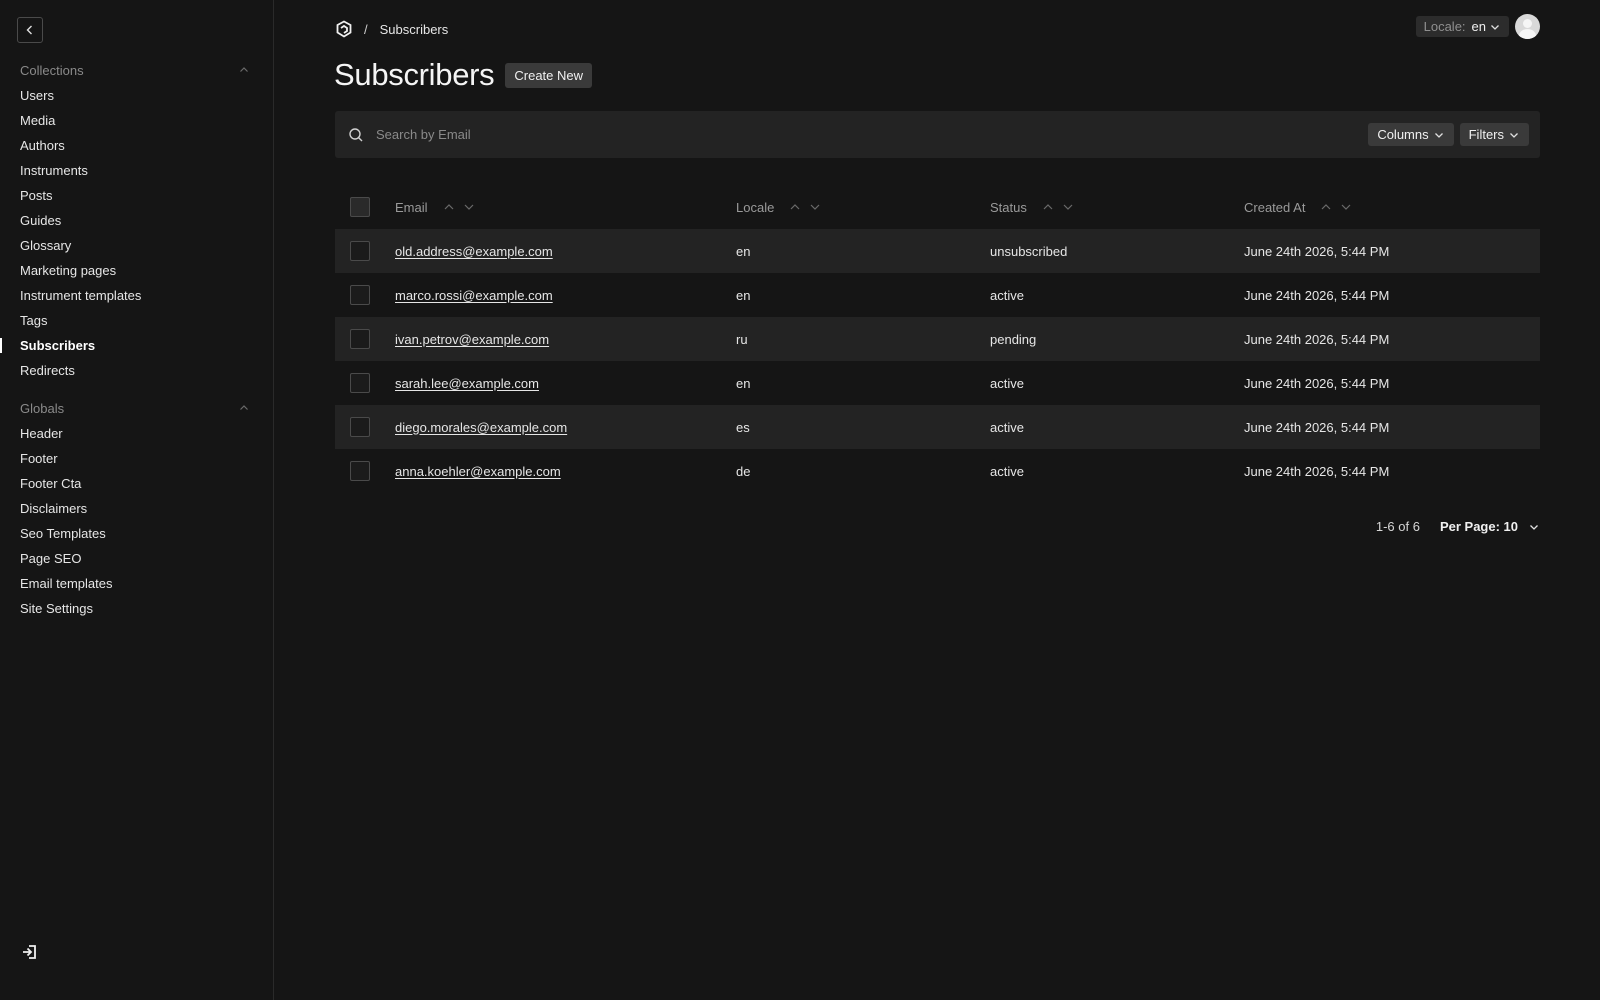 This screenshot has height=1000, width=1600. What do you see at coordinates (136, 608) in the screenshot?
I see `sidebar-item-site-settings: Site Settings` at bounding box center [136, 608].